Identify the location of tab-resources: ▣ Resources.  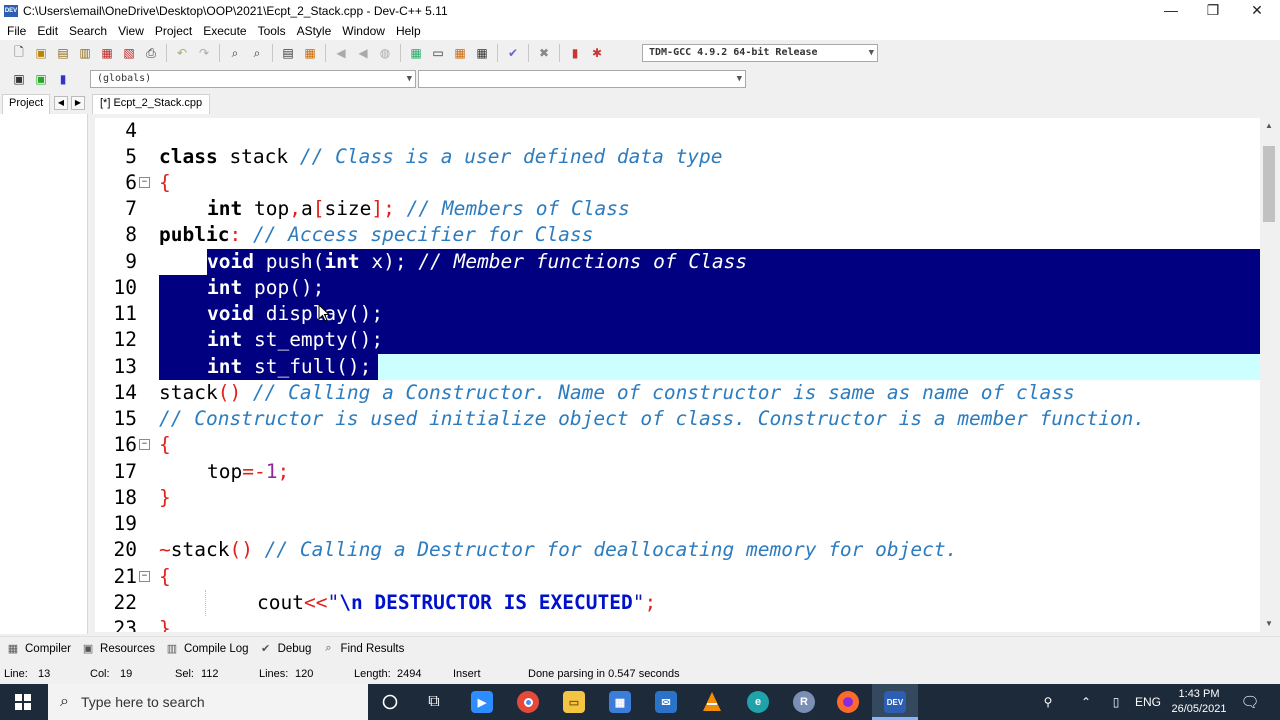
(120, 649).